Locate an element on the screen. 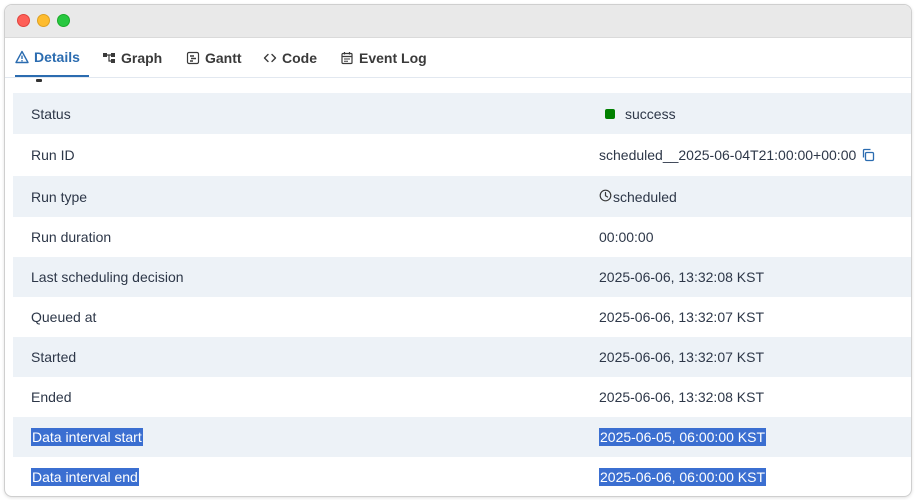 Image resolution: width=915 pixels, height=500 pixels. run-type-label: Run type is located at coordinates (59, 196).